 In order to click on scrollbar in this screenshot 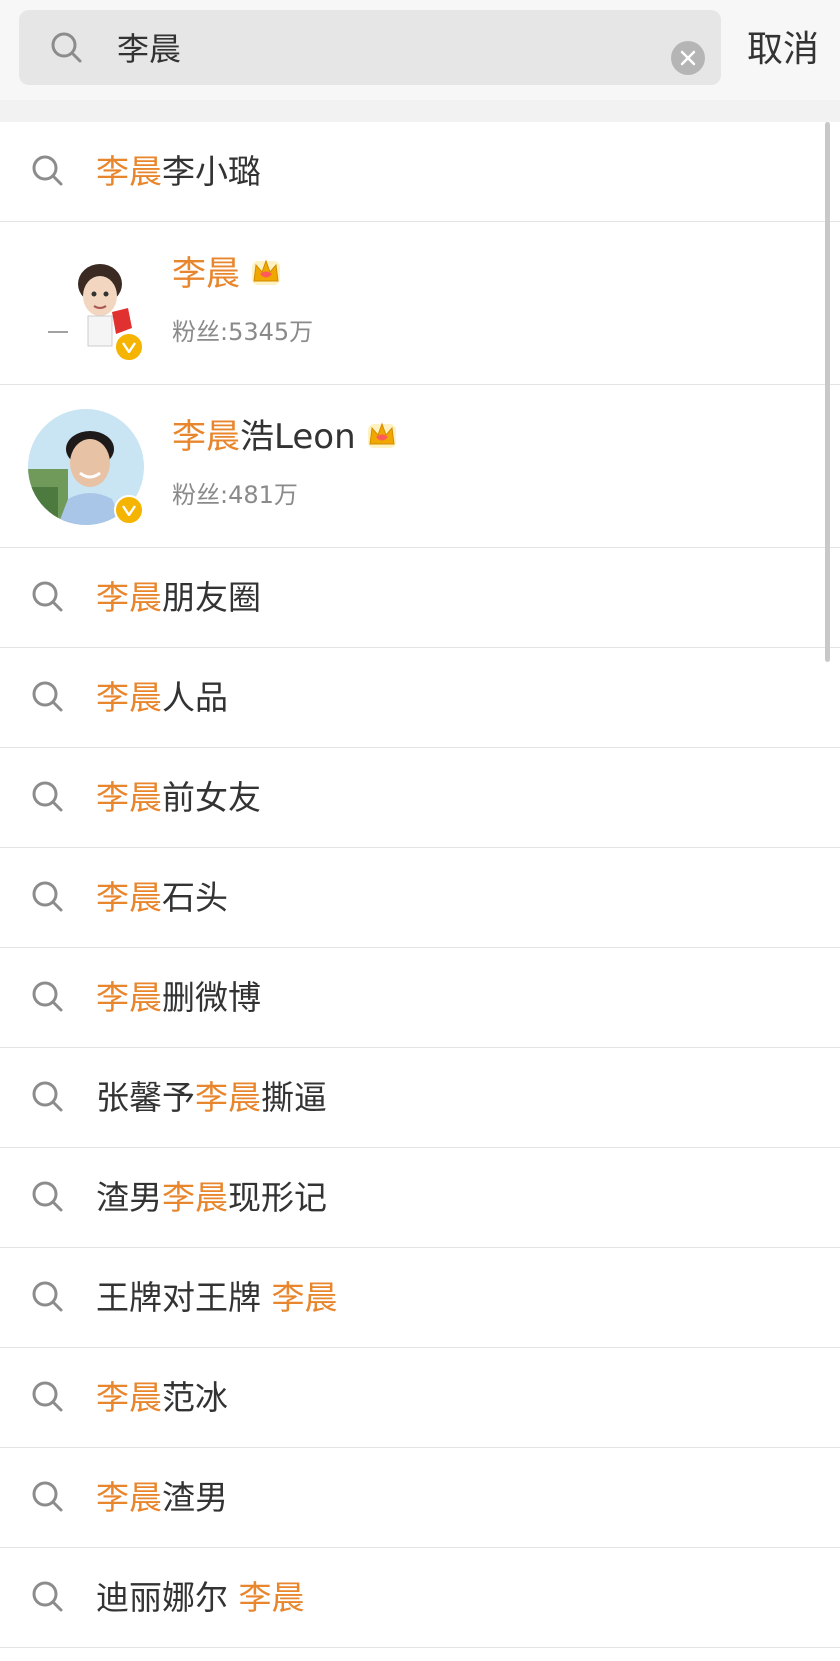, I will do `click(827, 392)`.